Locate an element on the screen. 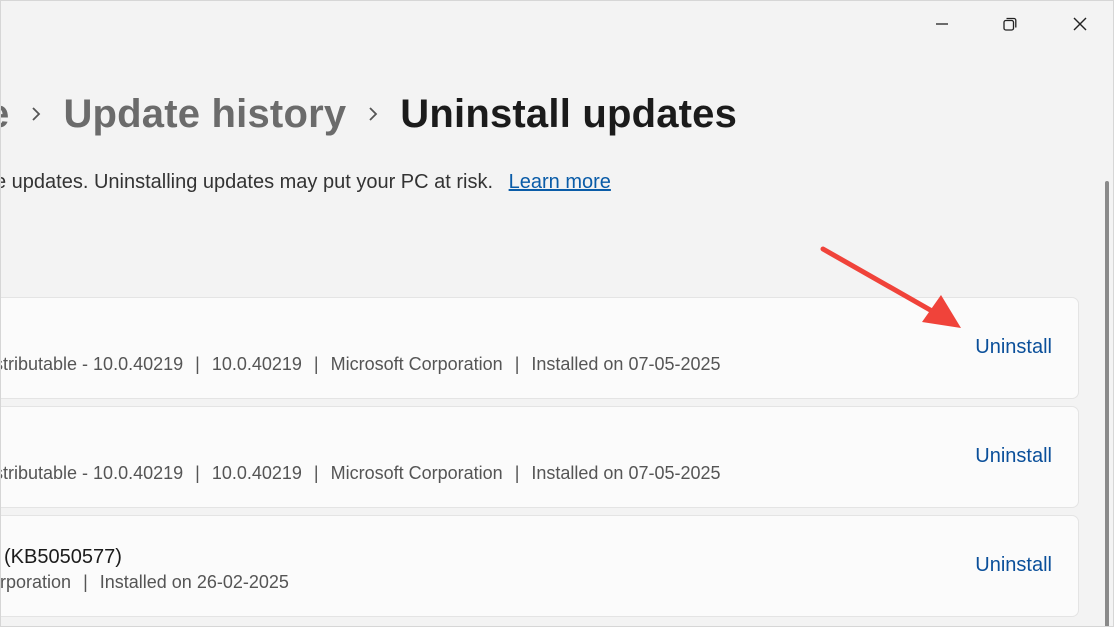  minimize-icon is located at coordinates (942, 24).